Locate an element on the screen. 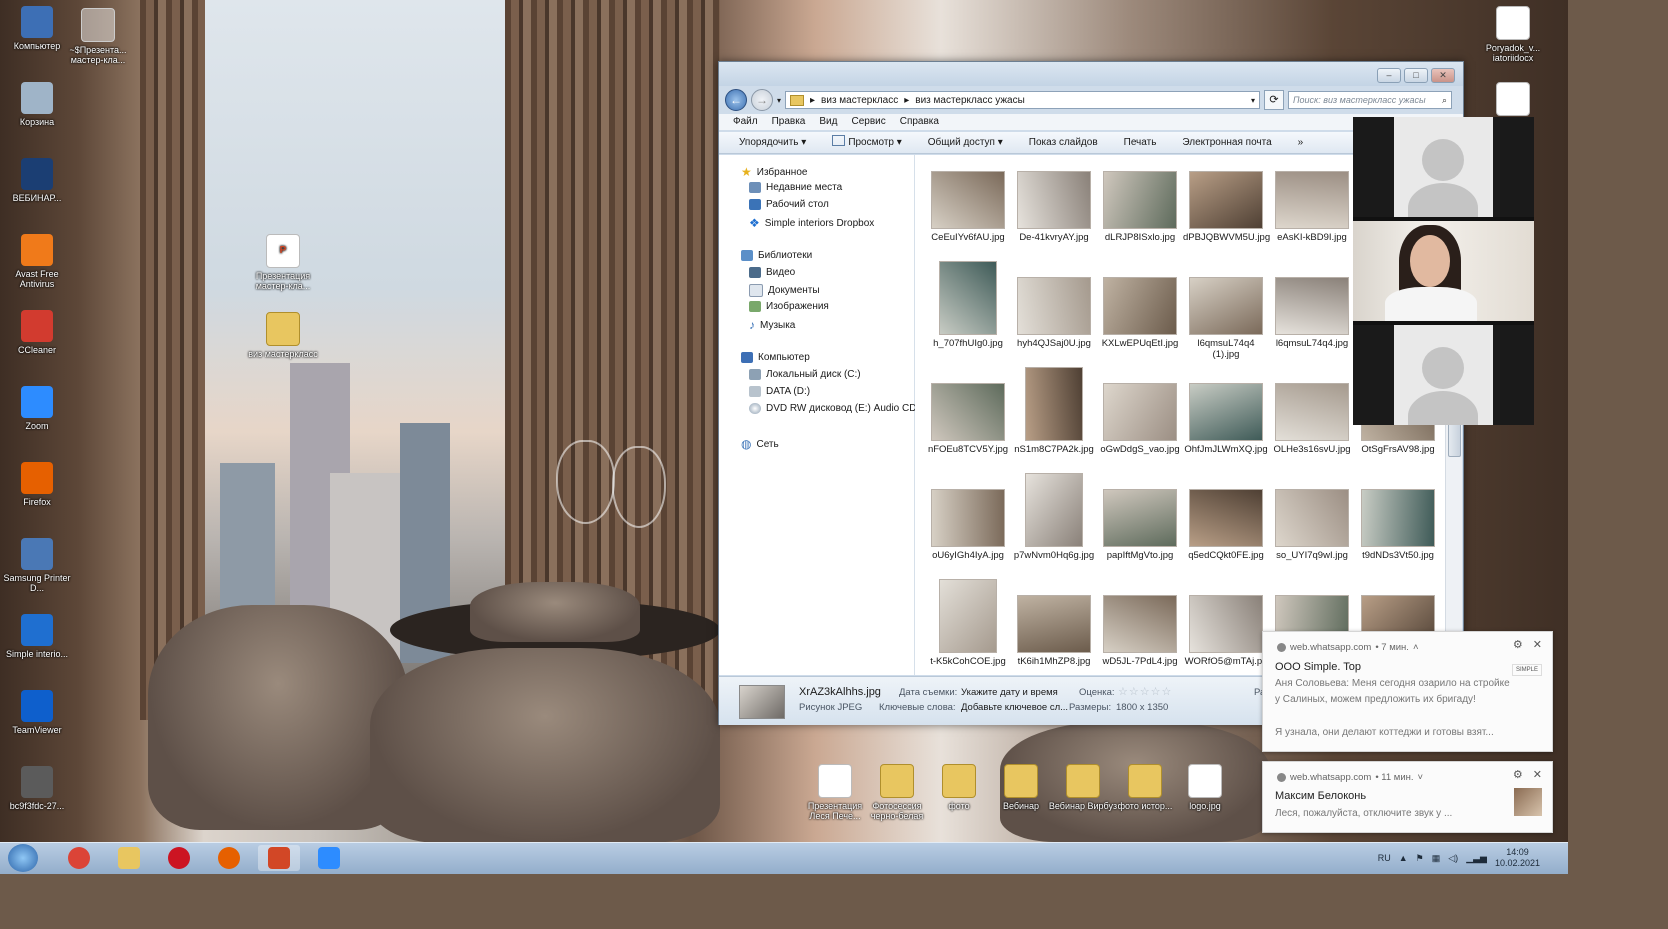  flag-icon: ⚑ is located at coordinates (1420, 858).